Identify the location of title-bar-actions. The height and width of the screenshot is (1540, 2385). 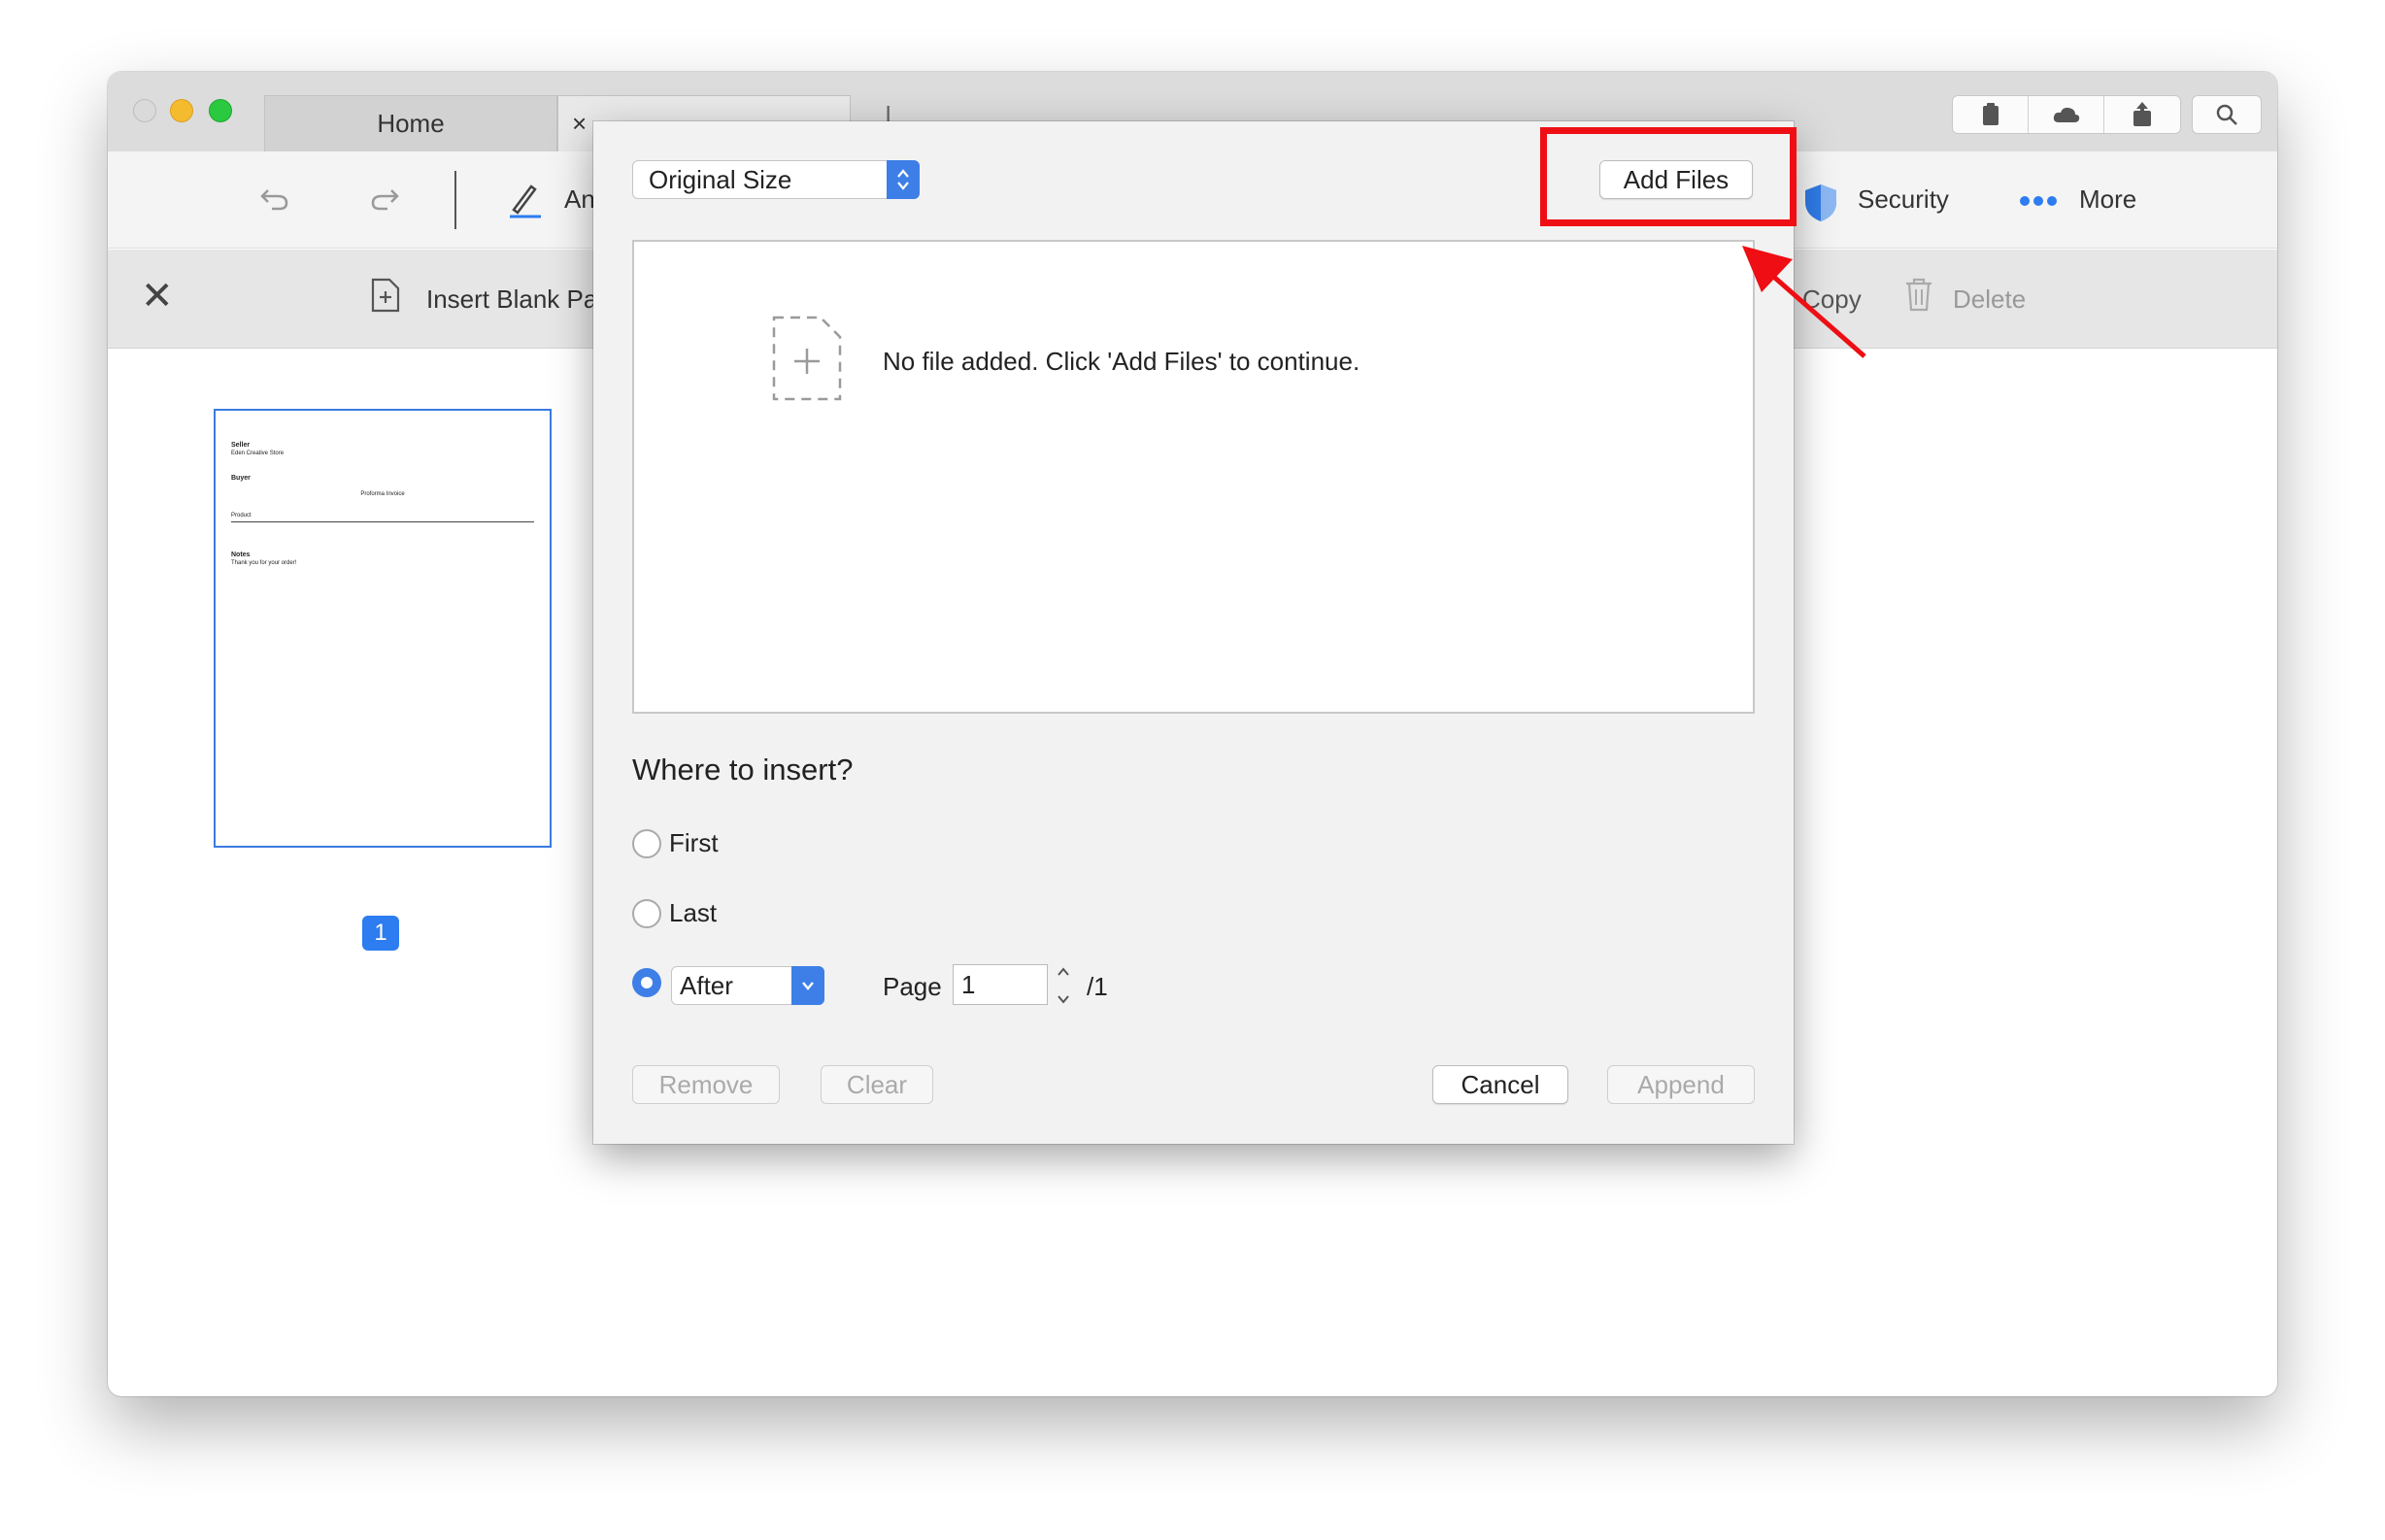
(2066, 114).